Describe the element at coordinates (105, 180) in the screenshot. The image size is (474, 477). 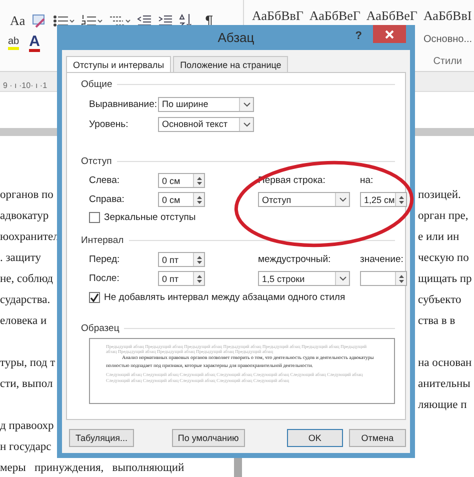
I see `field-label: Слева:` at that location.